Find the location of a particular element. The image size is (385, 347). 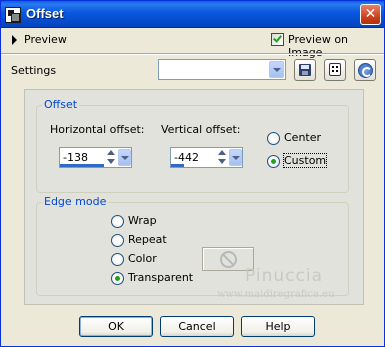

radio-transparent is located at coordinates (117, 278).